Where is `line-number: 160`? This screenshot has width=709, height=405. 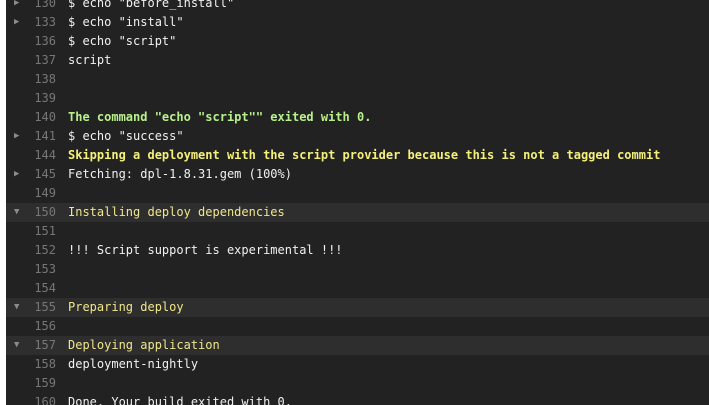 line-number: 160 is located at coordinates (31, 399).